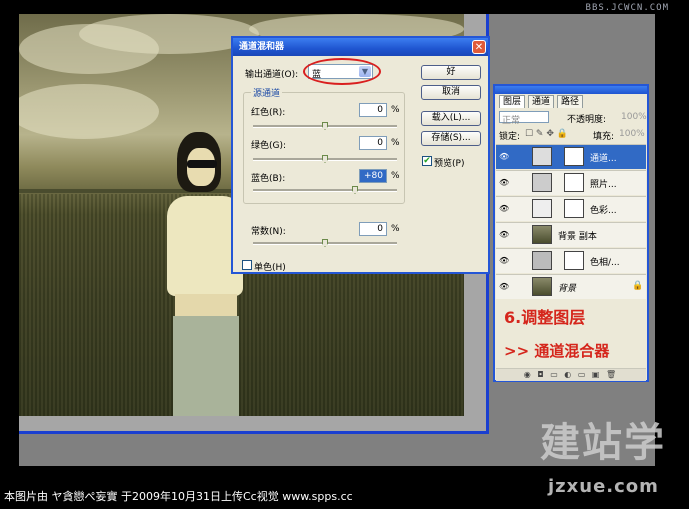  What do you see at coordinates (479, 47) in the screenshot?
I see `close-button: ✕` at bounding box center [479, 47].